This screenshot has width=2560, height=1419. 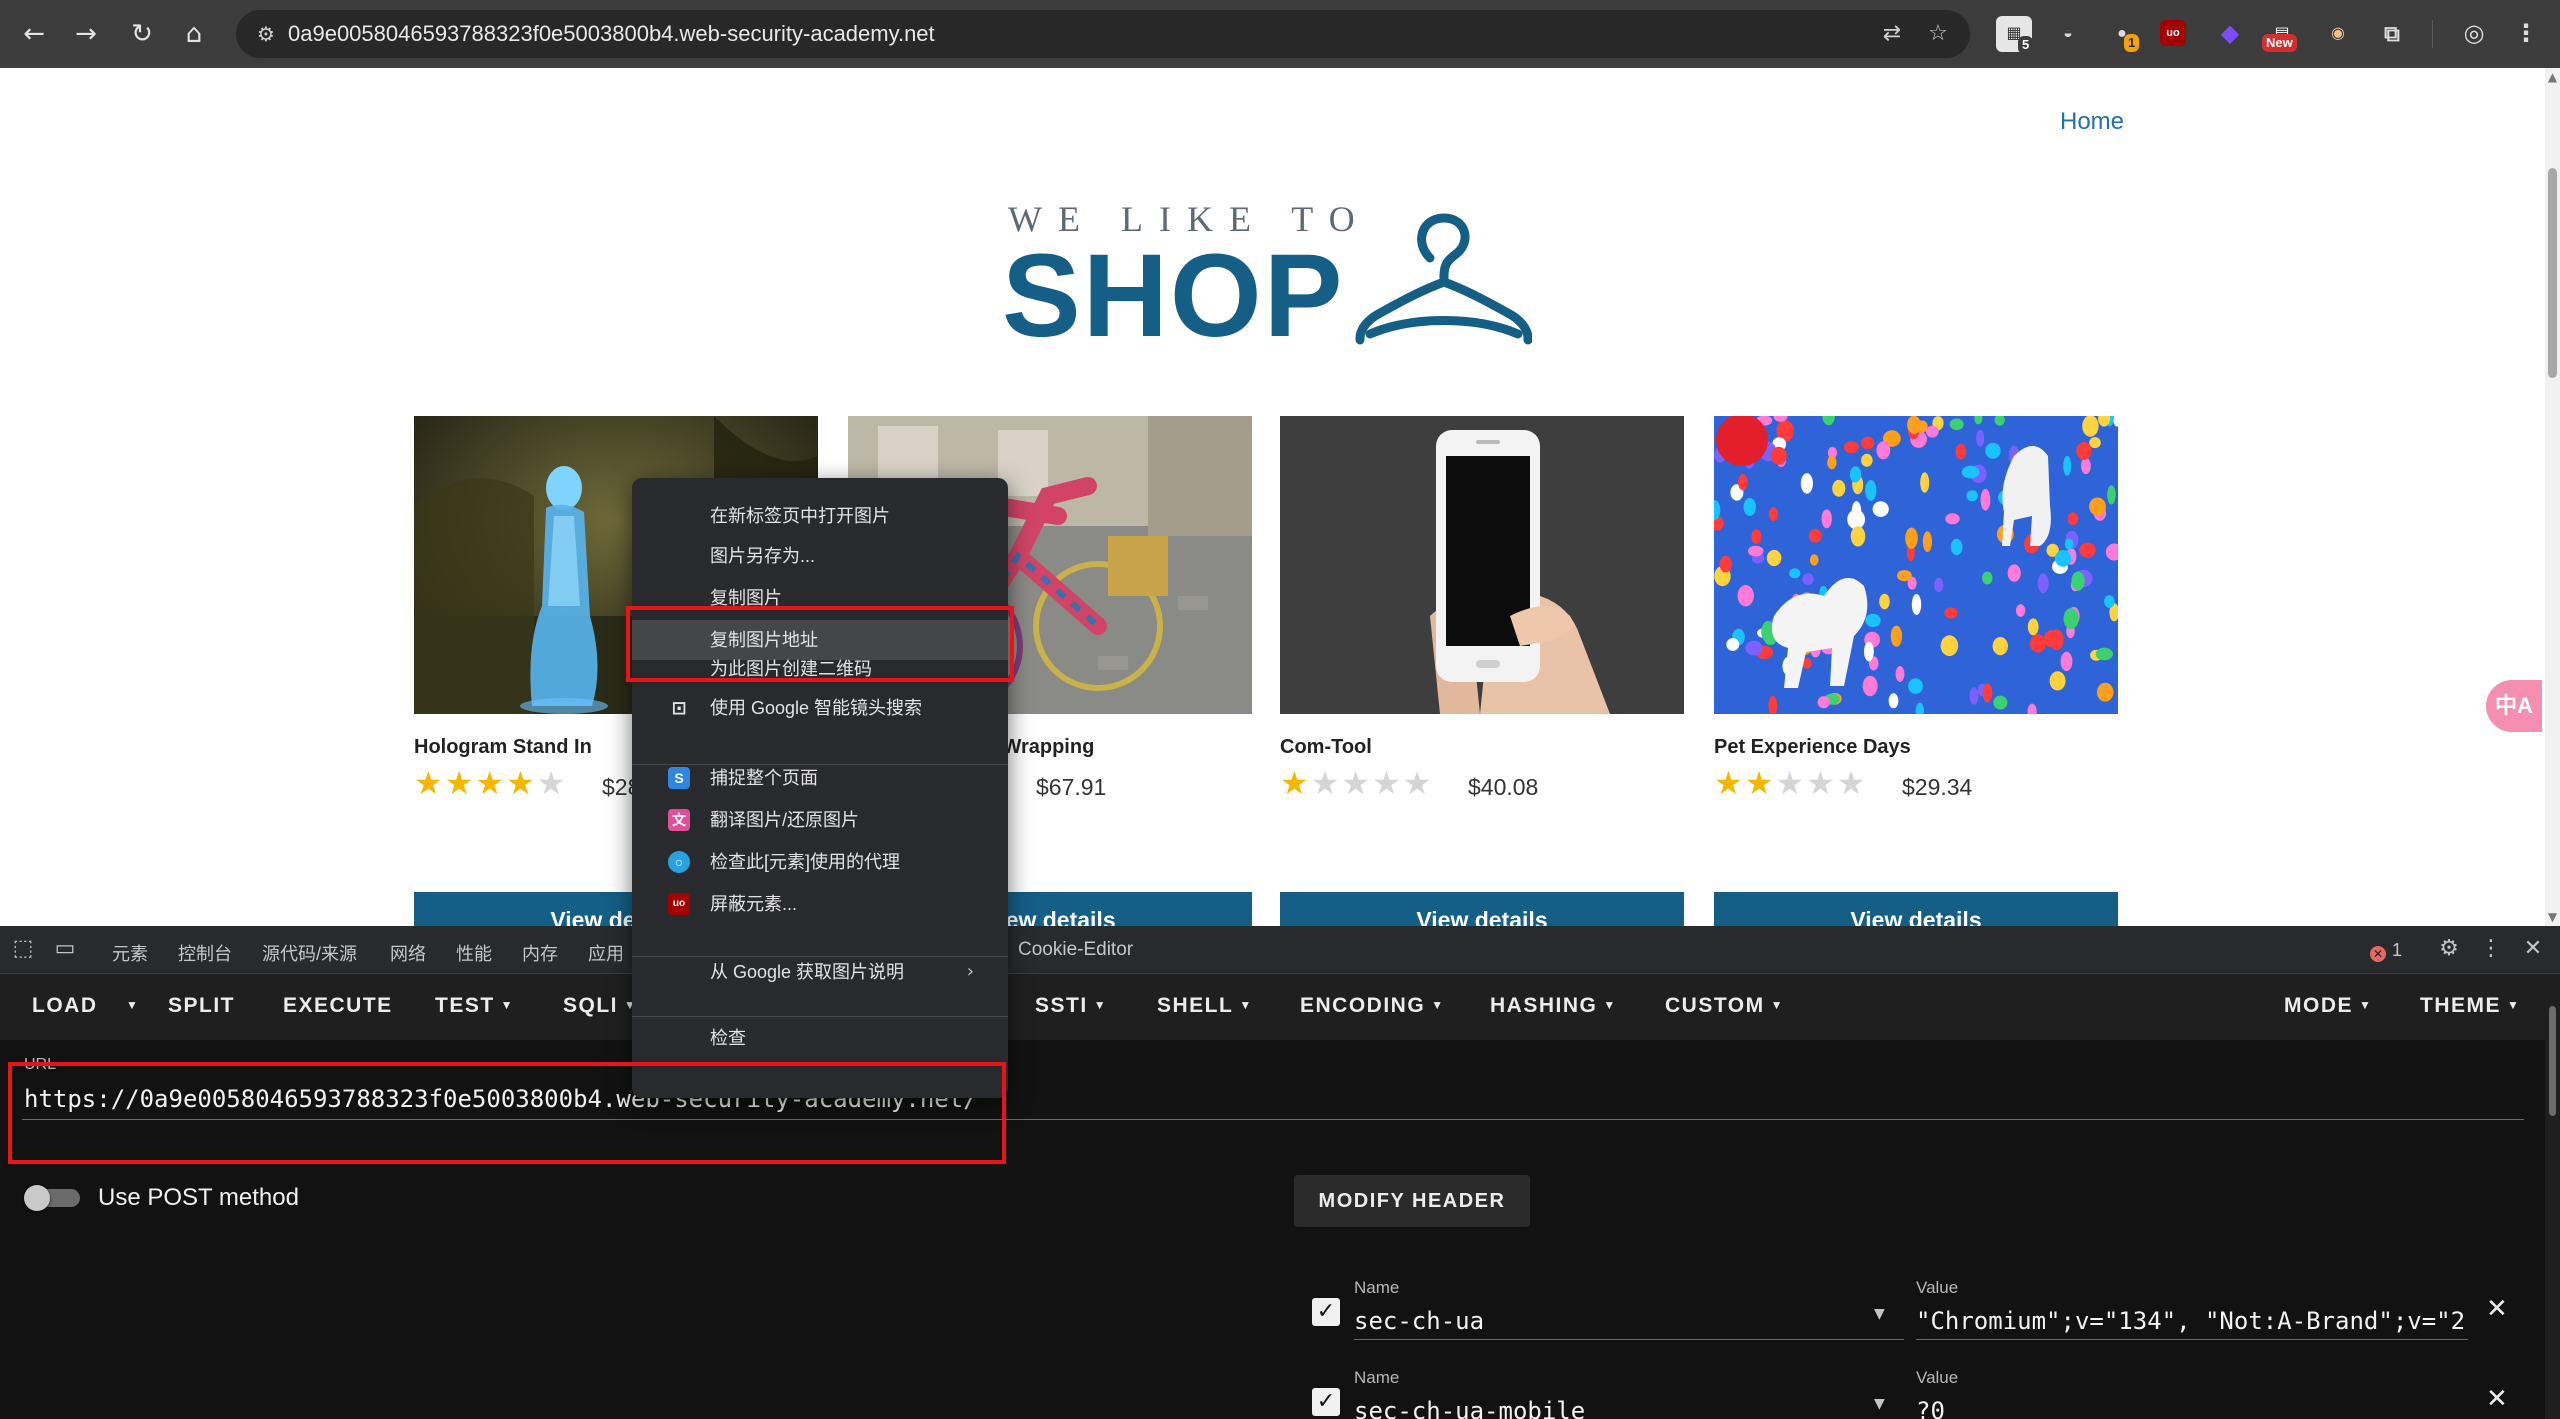 I want to click on split-button: SPLIT, so click(x=201, y=1006).